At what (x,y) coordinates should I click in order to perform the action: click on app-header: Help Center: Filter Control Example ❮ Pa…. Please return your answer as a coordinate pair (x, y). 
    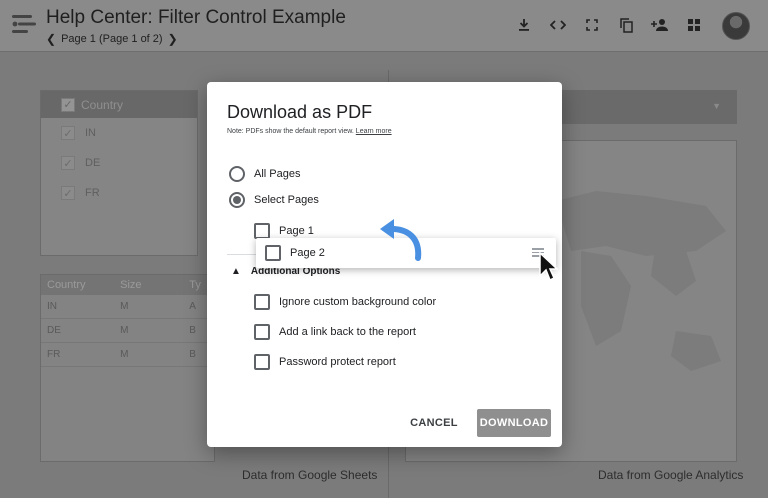
    Looking at the image, I should click on (384, 26).